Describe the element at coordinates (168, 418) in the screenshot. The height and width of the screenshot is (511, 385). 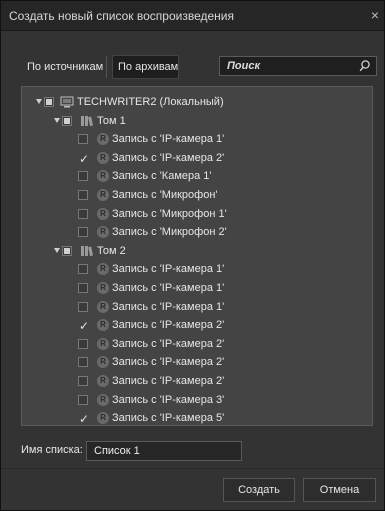
I see `tree-record-label: Запись с 'IP-камера 5'` at that location.